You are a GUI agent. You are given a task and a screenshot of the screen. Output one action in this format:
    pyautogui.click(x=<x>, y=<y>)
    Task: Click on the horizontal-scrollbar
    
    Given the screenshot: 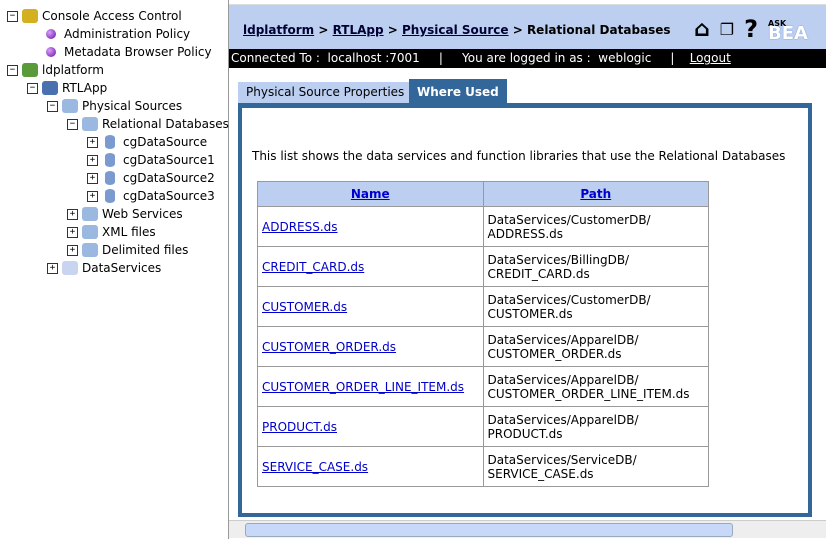 What is the action you would take?
    pyautogui.click(x=527, y=529)
    